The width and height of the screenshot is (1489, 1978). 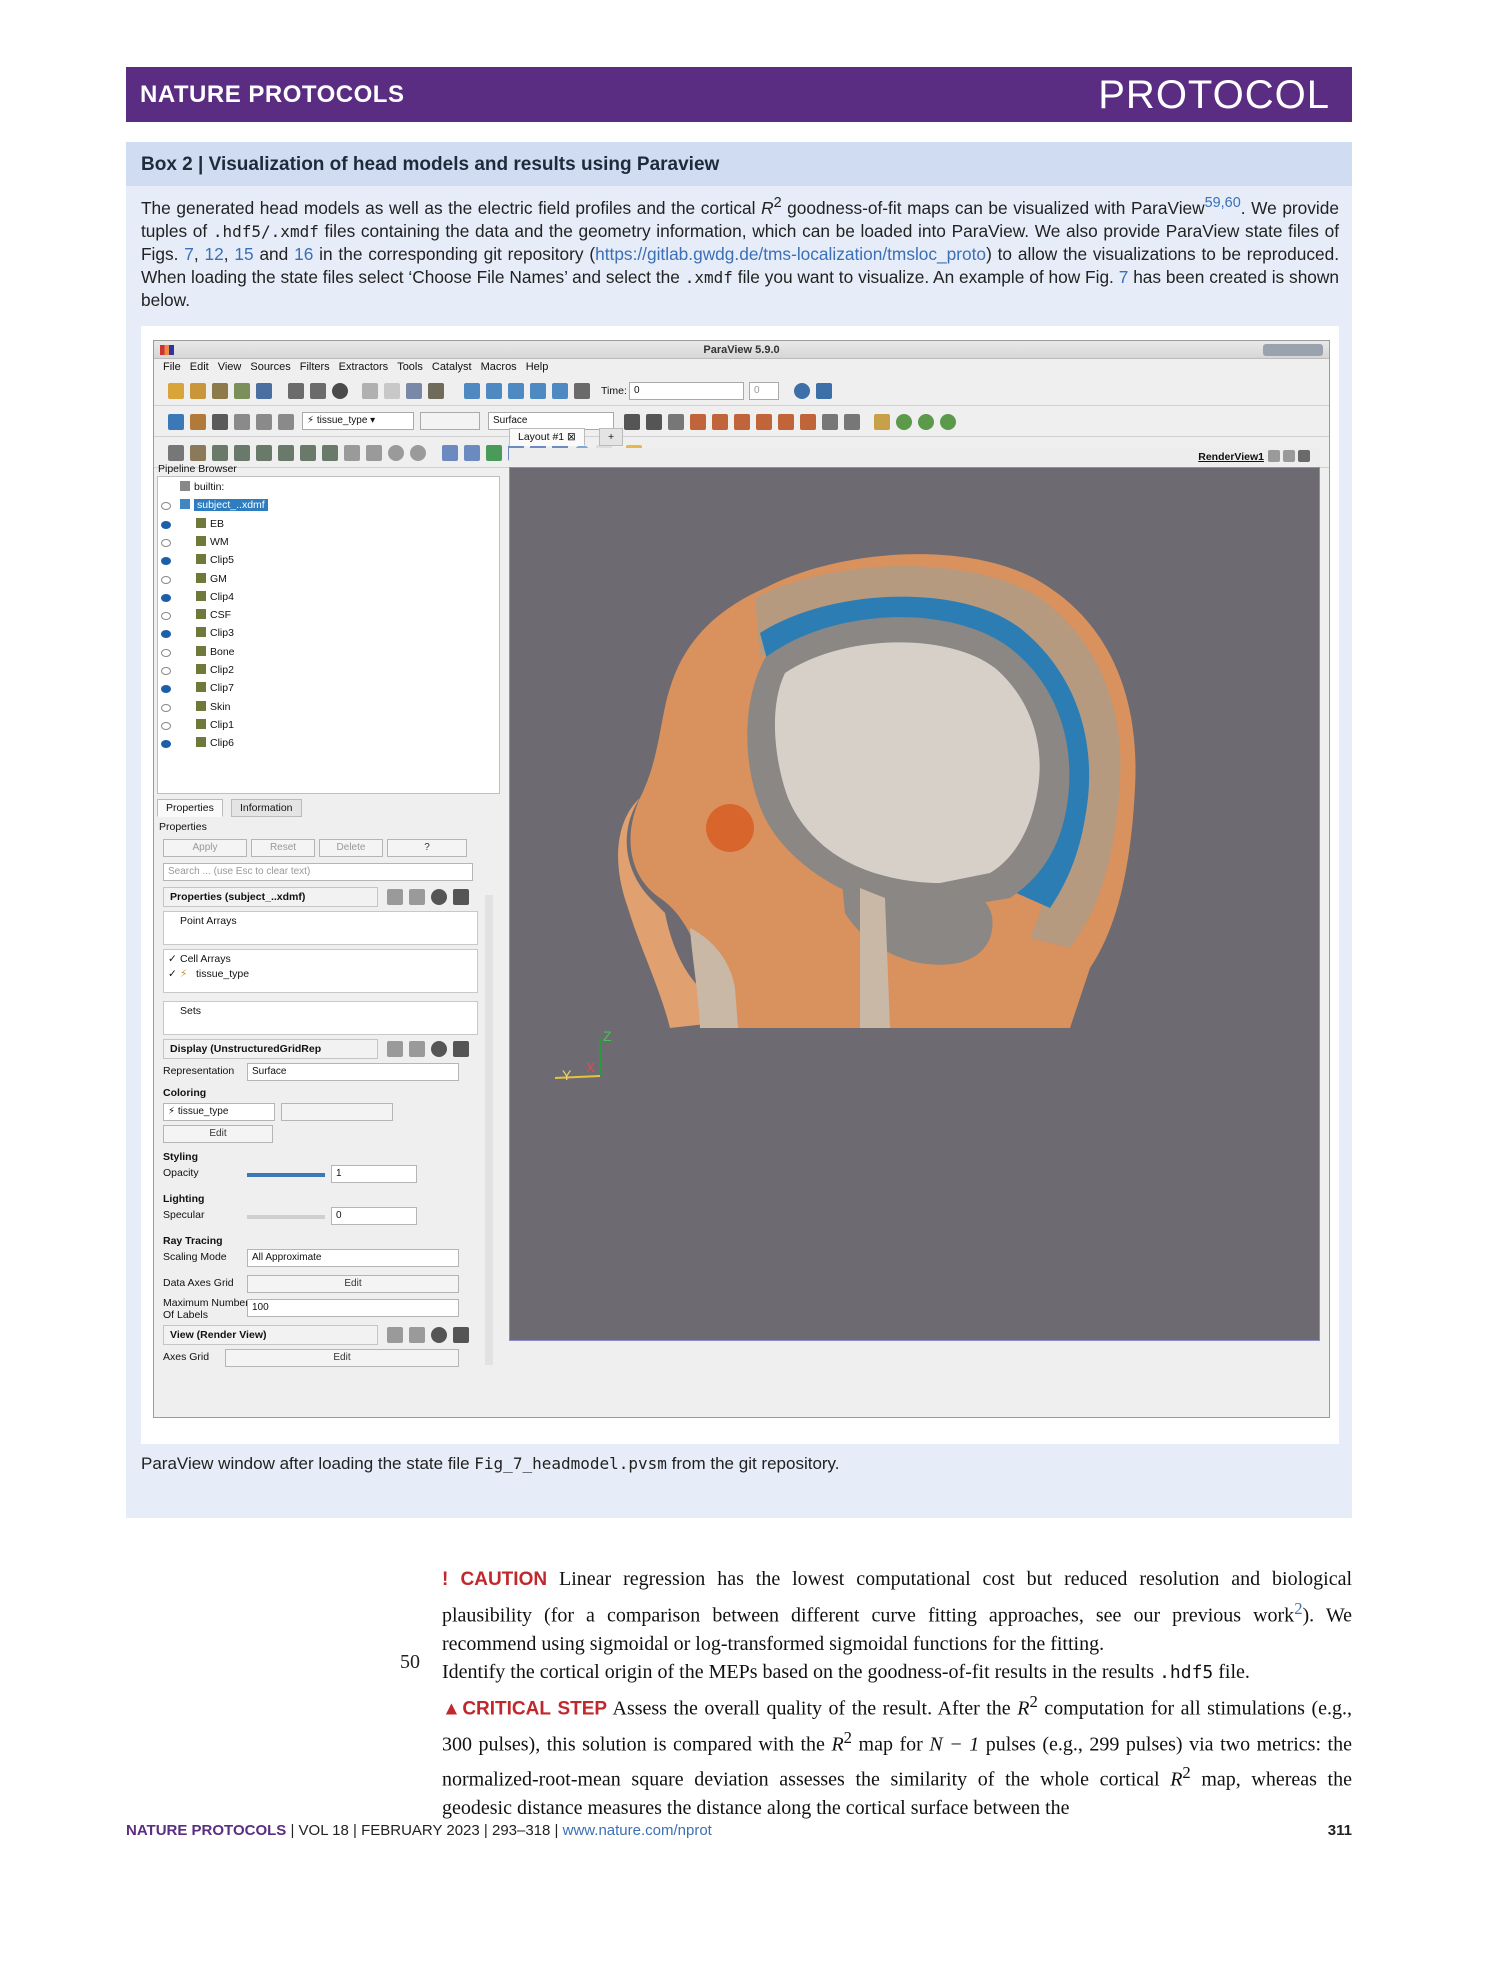 What do you see at coordinates (352, 453) in the screenshot?
I see `warp-icon` at bounding box center [352, 453].